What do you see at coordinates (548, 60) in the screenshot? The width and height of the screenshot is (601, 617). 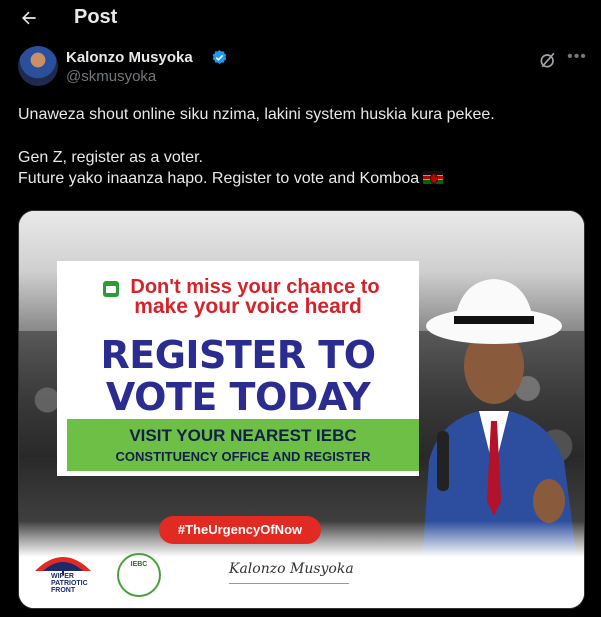 I see `grok-icon` at bounding box center [548, 60].